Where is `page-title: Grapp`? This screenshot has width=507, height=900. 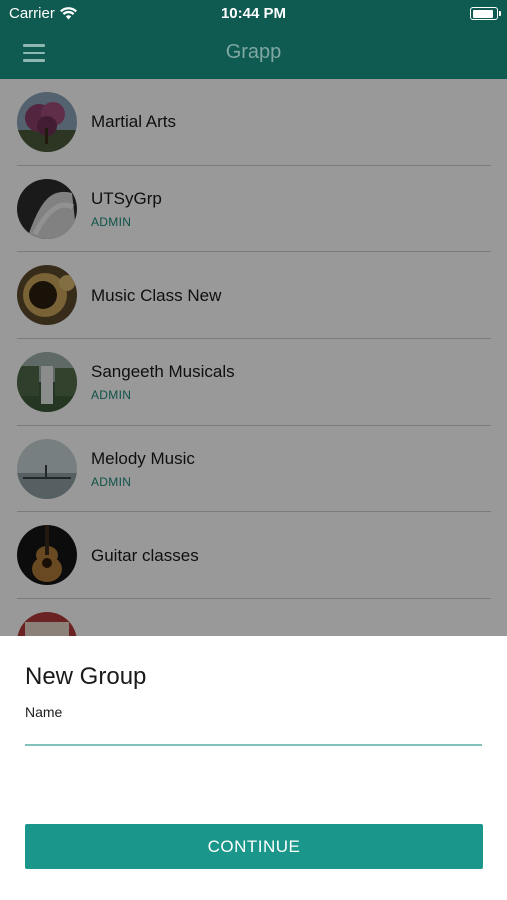 page-title: Grapp is located at coordinates (253, 52).